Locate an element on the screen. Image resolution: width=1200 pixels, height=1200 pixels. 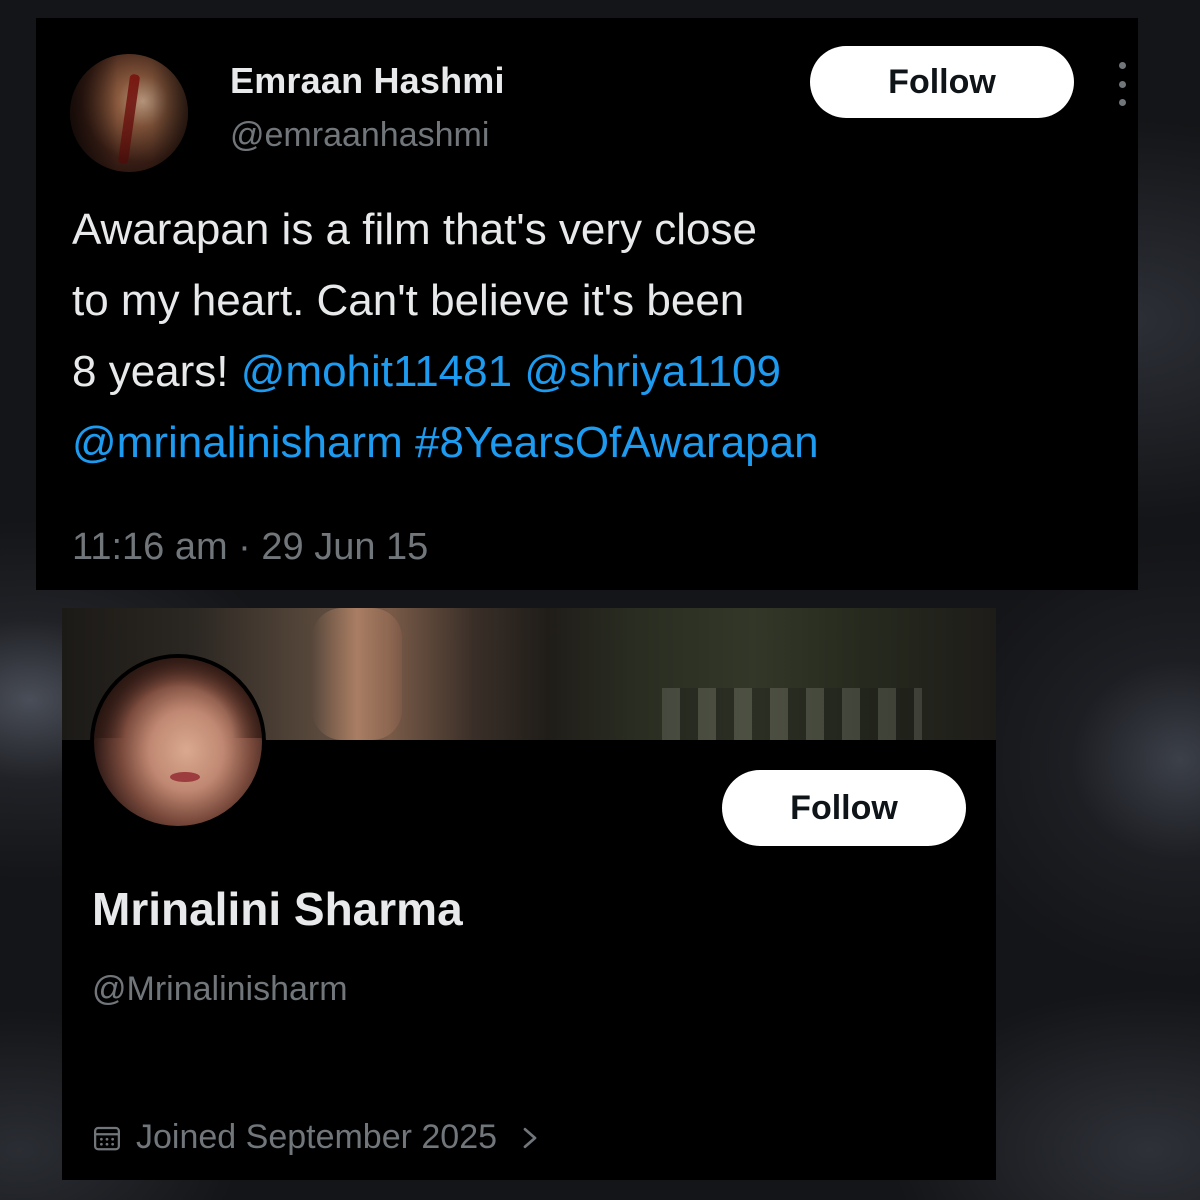
follow-button: Follow is located at coordinates (942, 82).